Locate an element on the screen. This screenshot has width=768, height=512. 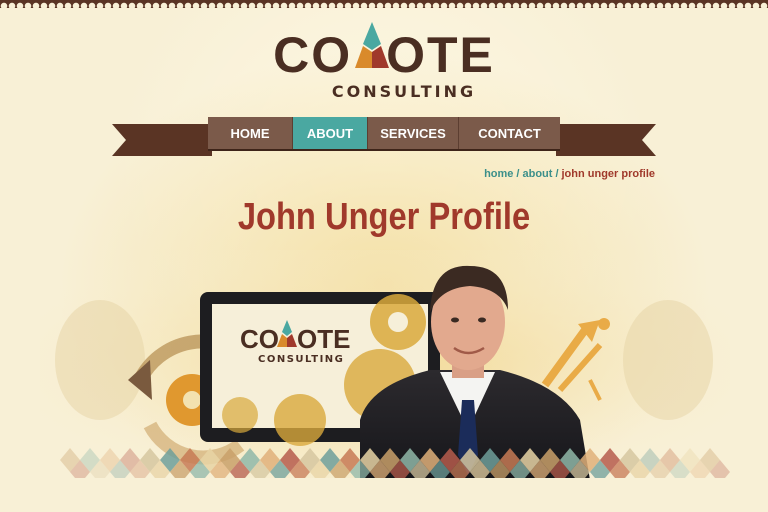
faint-face-left is located at coordinates (100, 360).